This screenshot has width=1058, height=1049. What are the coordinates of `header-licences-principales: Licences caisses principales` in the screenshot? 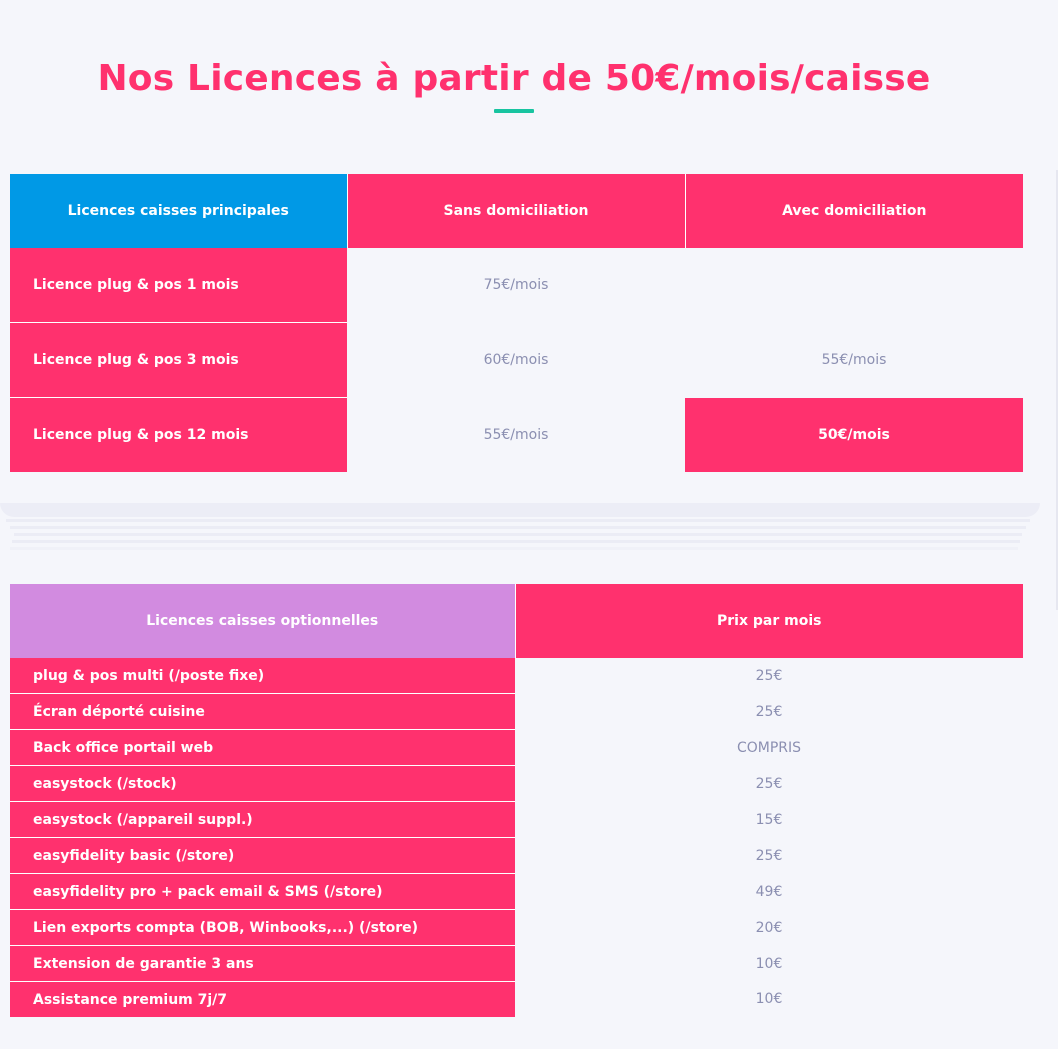 It's located at (179, 211).